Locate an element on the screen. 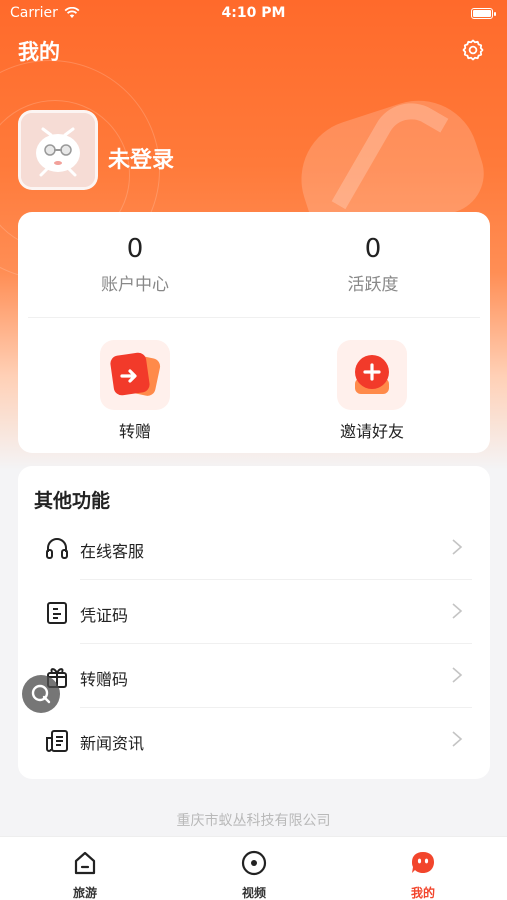  invite-friend-icon is located at coordinates (372, 375).